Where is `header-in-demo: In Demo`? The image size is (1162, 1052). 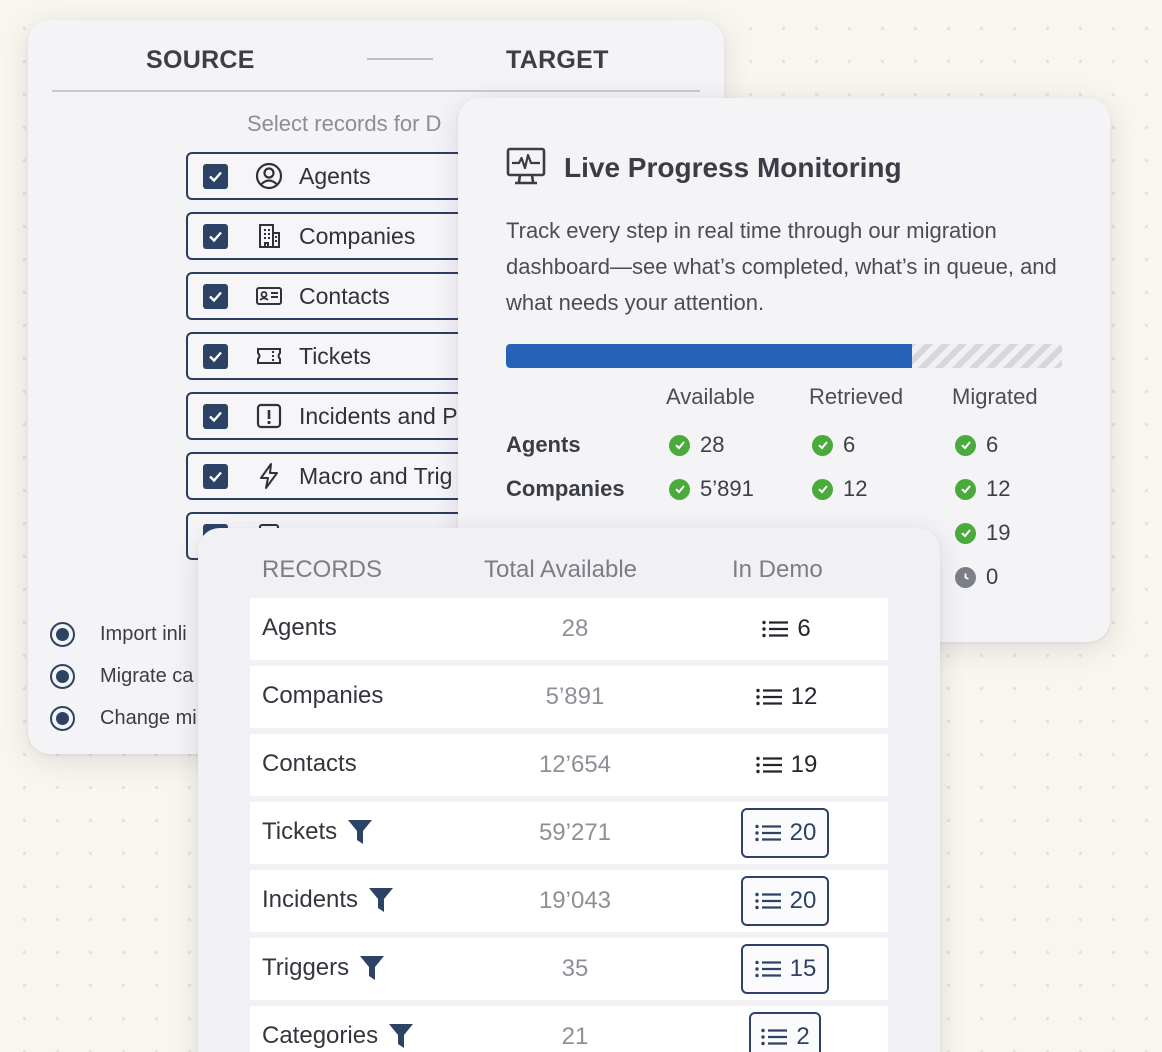
header-in-demo: In Demo is located at coordinates (777, 569).